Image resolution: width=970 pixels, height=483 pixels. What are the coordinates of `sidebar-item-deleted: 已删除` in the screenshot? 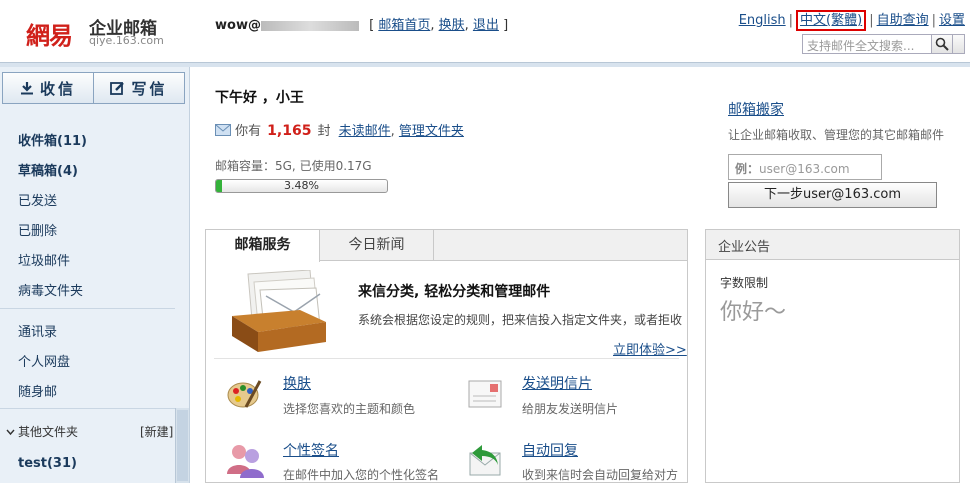 It's located at (37, 229).